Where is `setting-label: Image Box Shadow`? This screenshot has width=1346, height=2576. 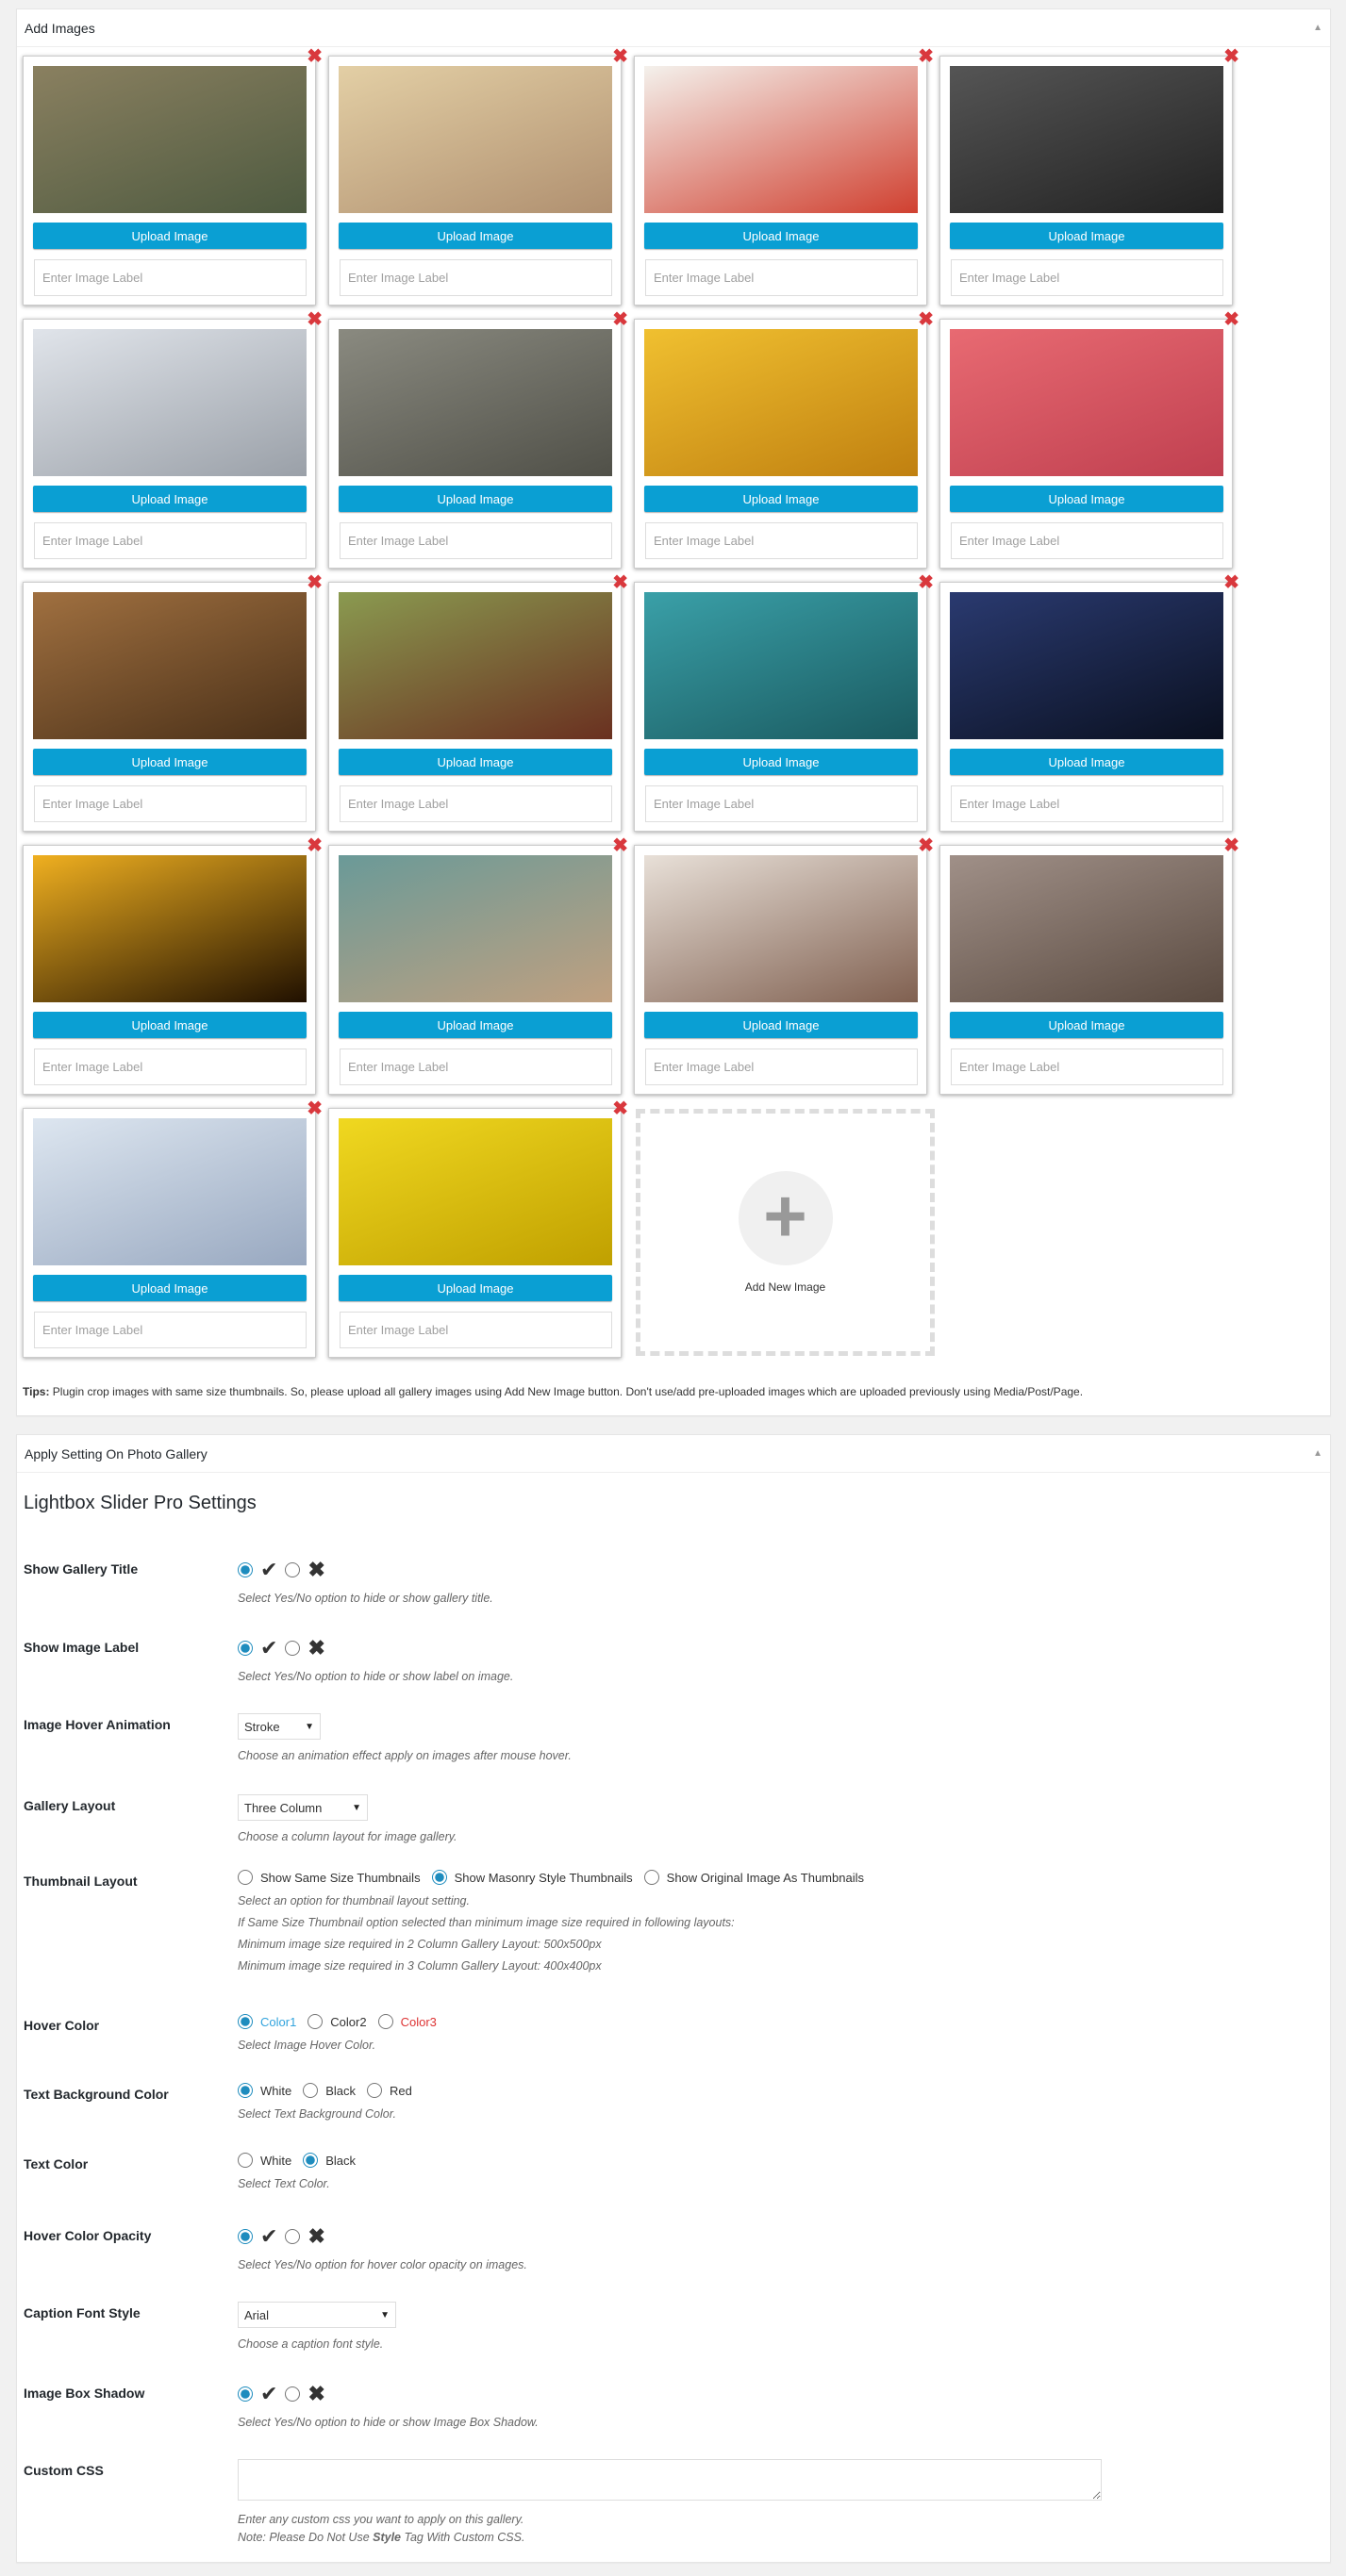
setting-label: Image Box Shadow is located at coordinates (84, 2393).